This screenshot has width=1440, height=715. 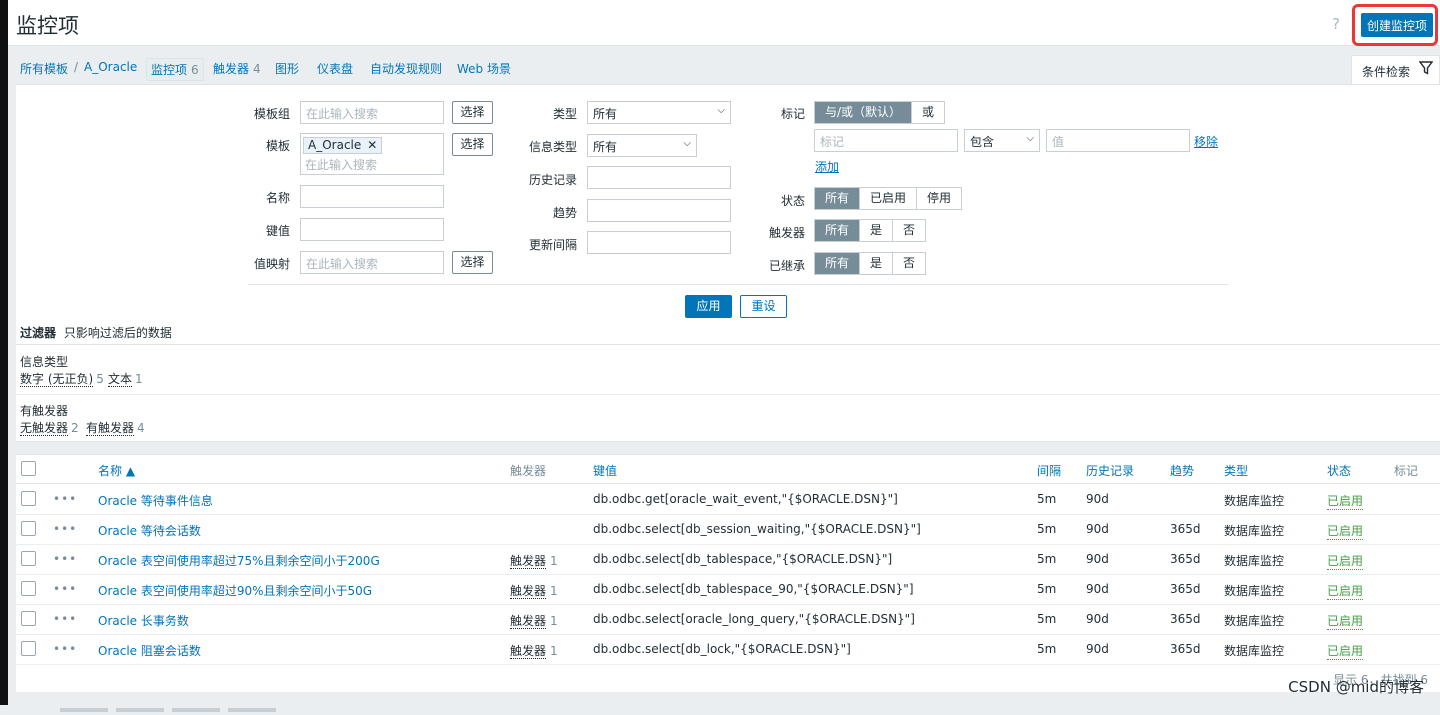 I want to click on key-input, so click(x=372, y=229).